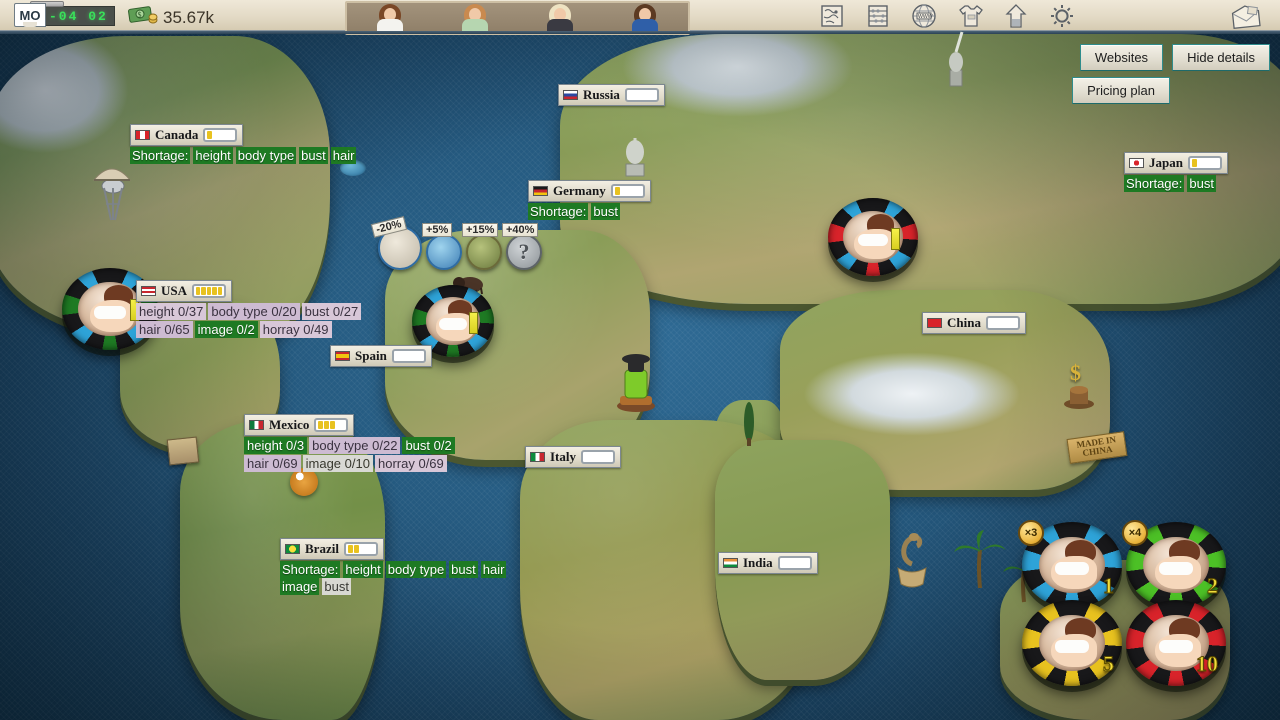 The image size is (1280, 720). I want to click on calendar-month: MO, so click(30, 15).